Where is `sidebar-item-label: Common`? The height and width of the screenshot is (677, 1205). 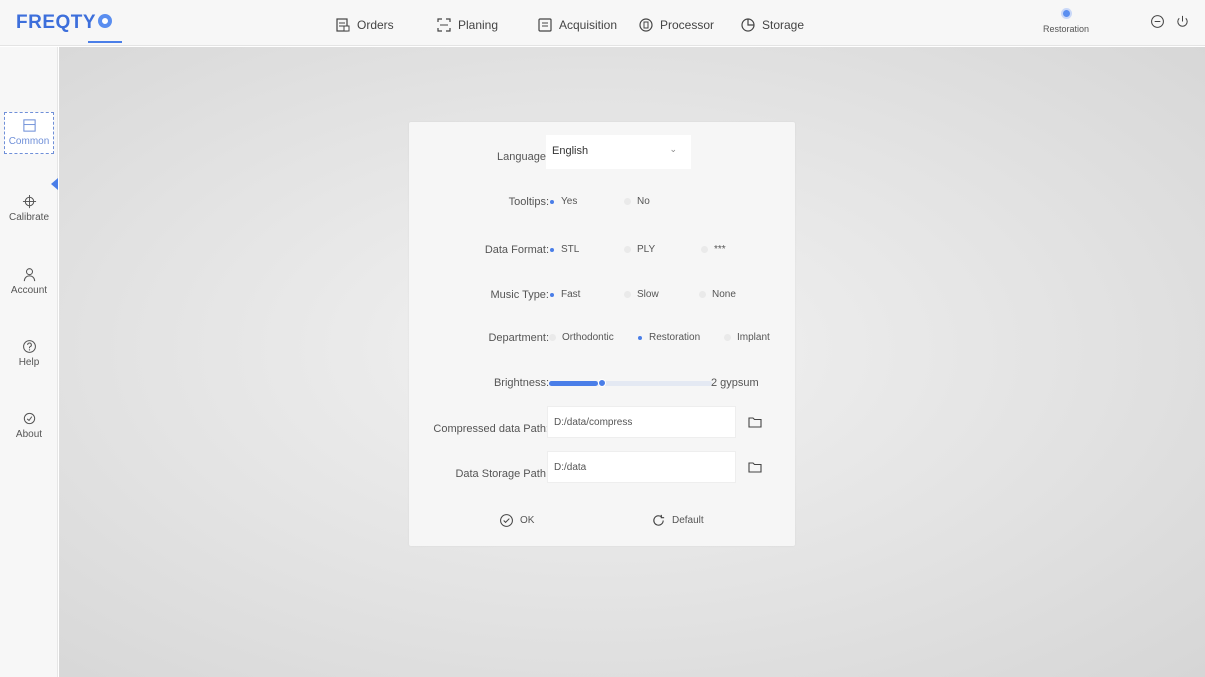
sidebar-item-label: Common is located at coordinates (29, 141).